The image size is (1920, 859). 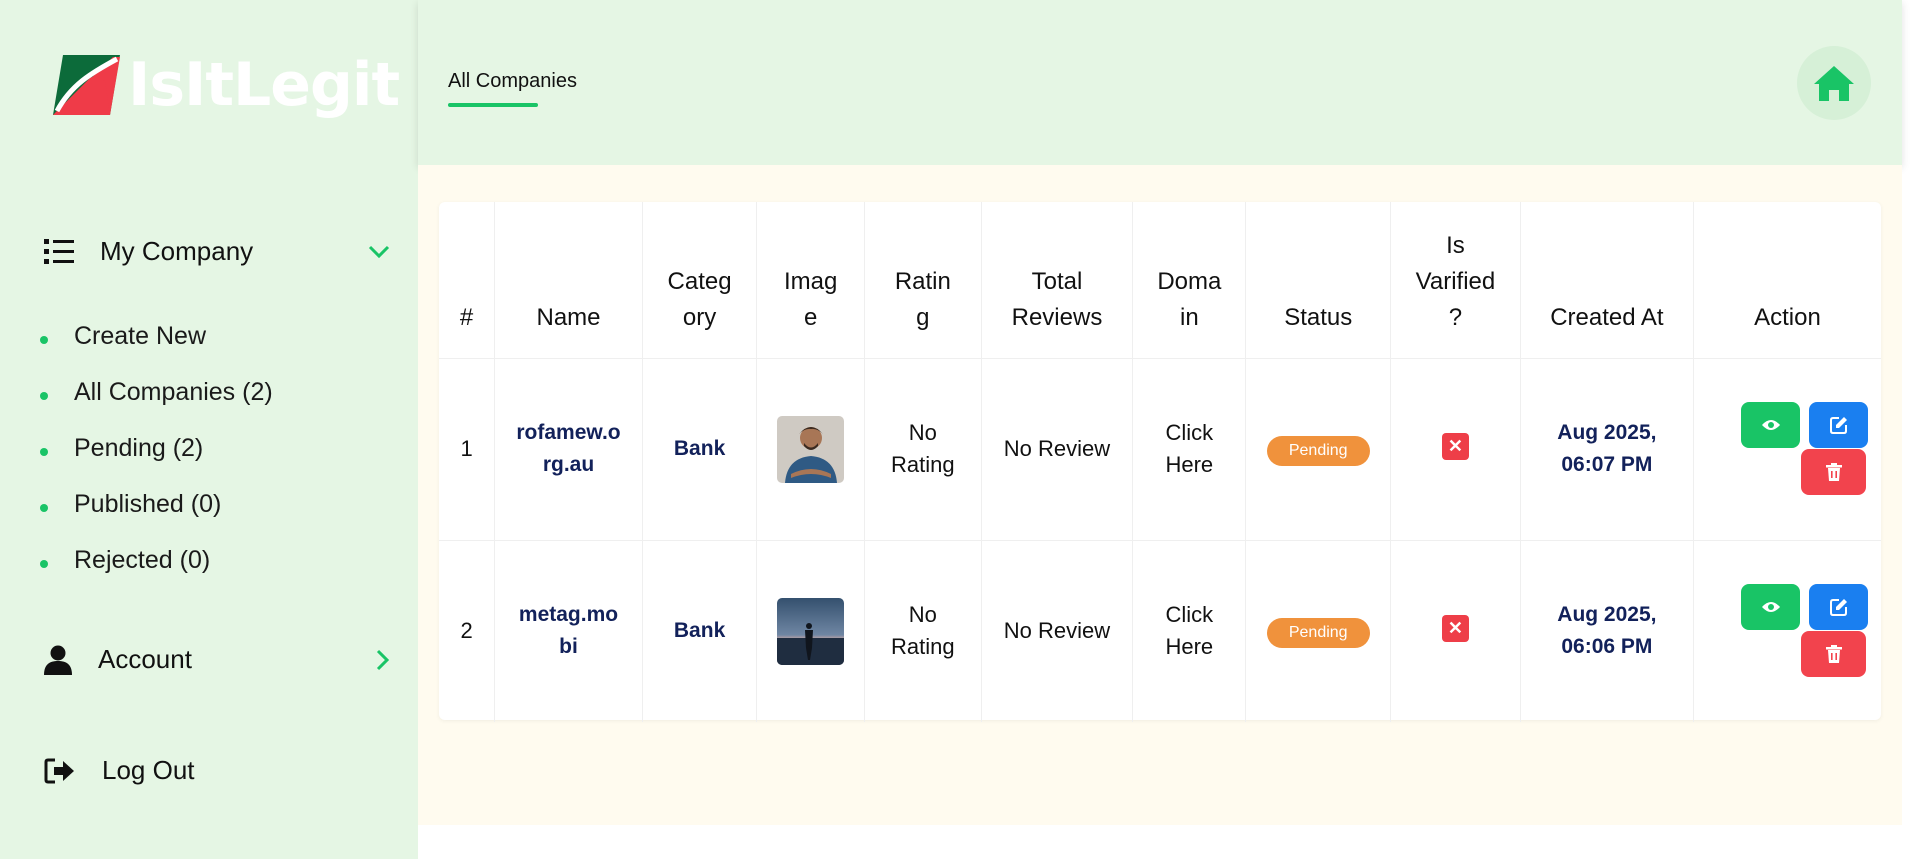 What do you see at coordinates (264, 85) in the screenshot?
I see `logo-text: IsItLegit` at bounding box center [264, 85].